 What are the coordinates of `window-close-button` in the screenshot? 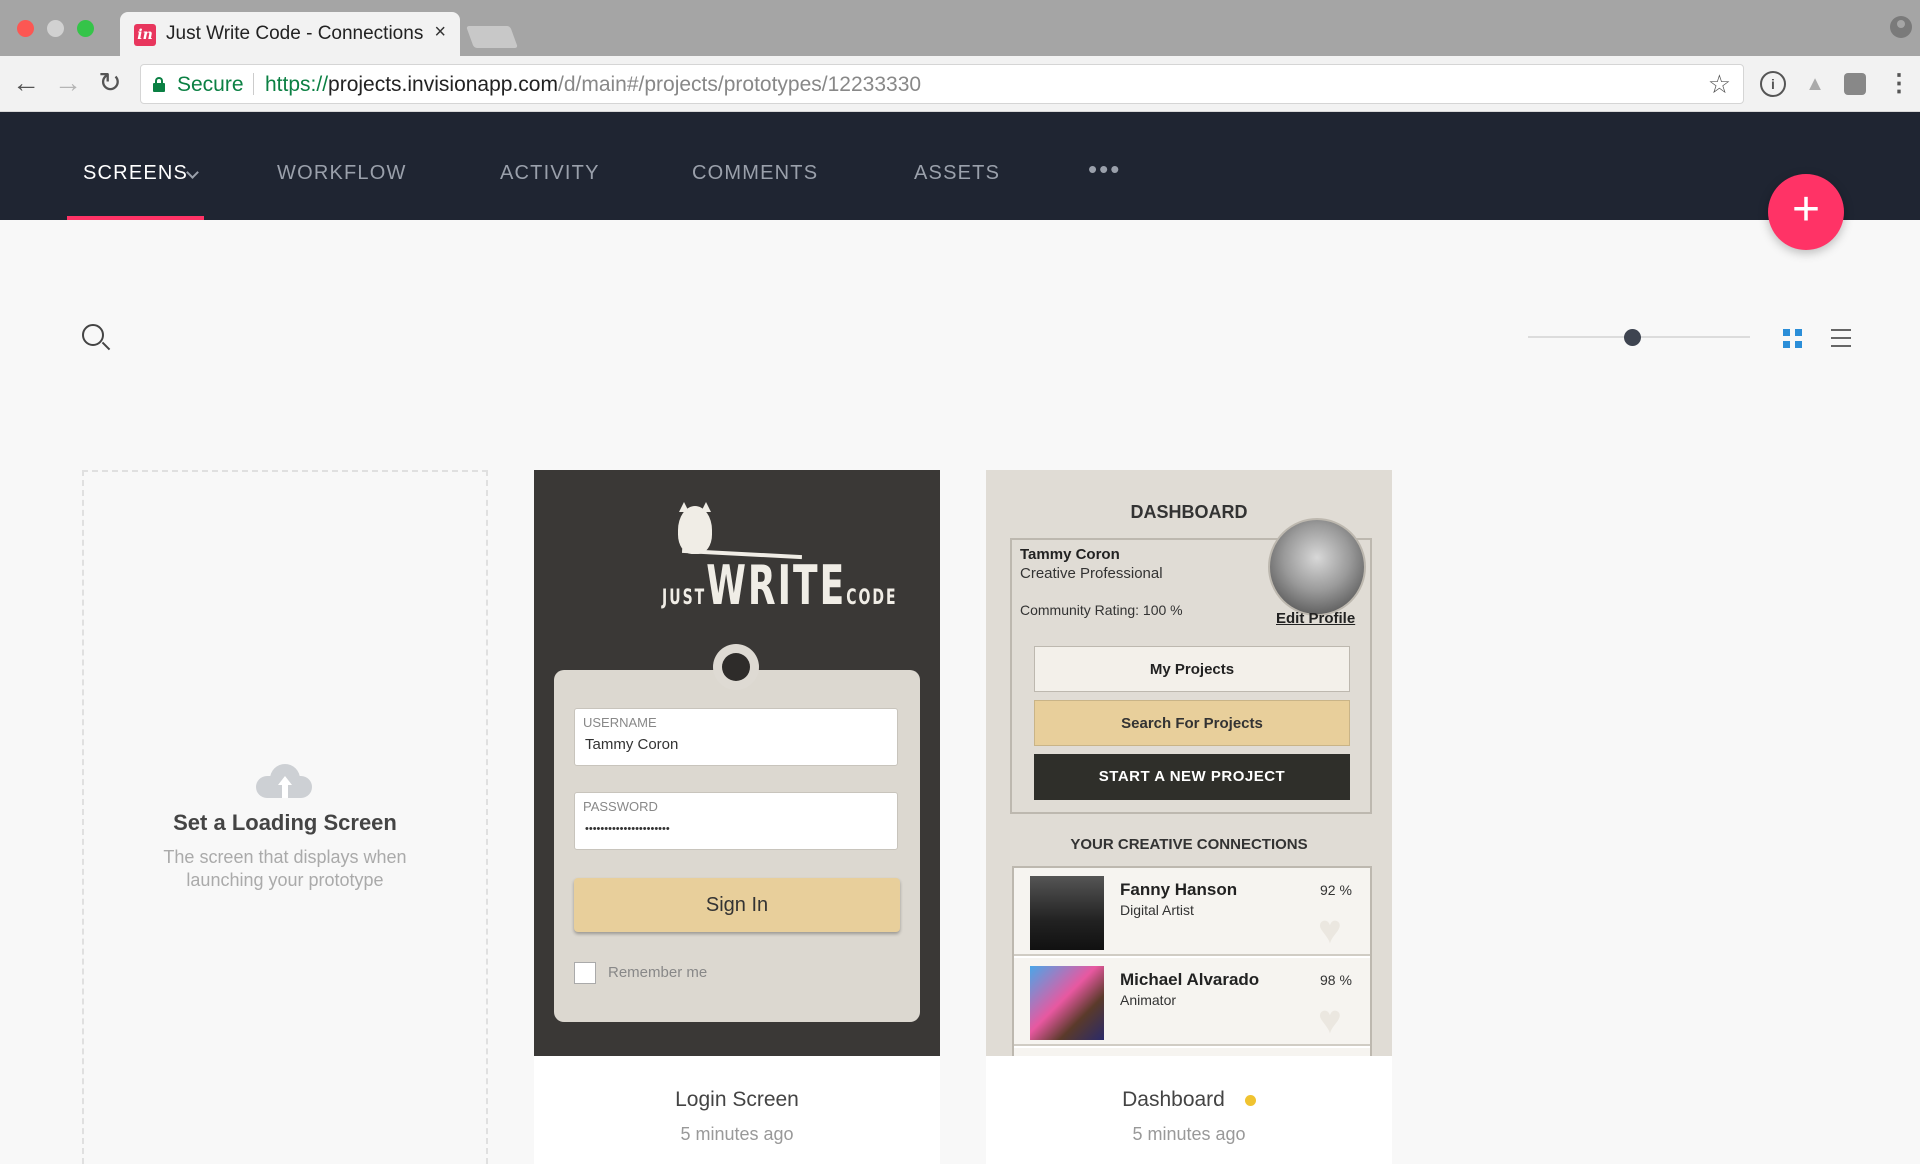 It's located at (25, 28).